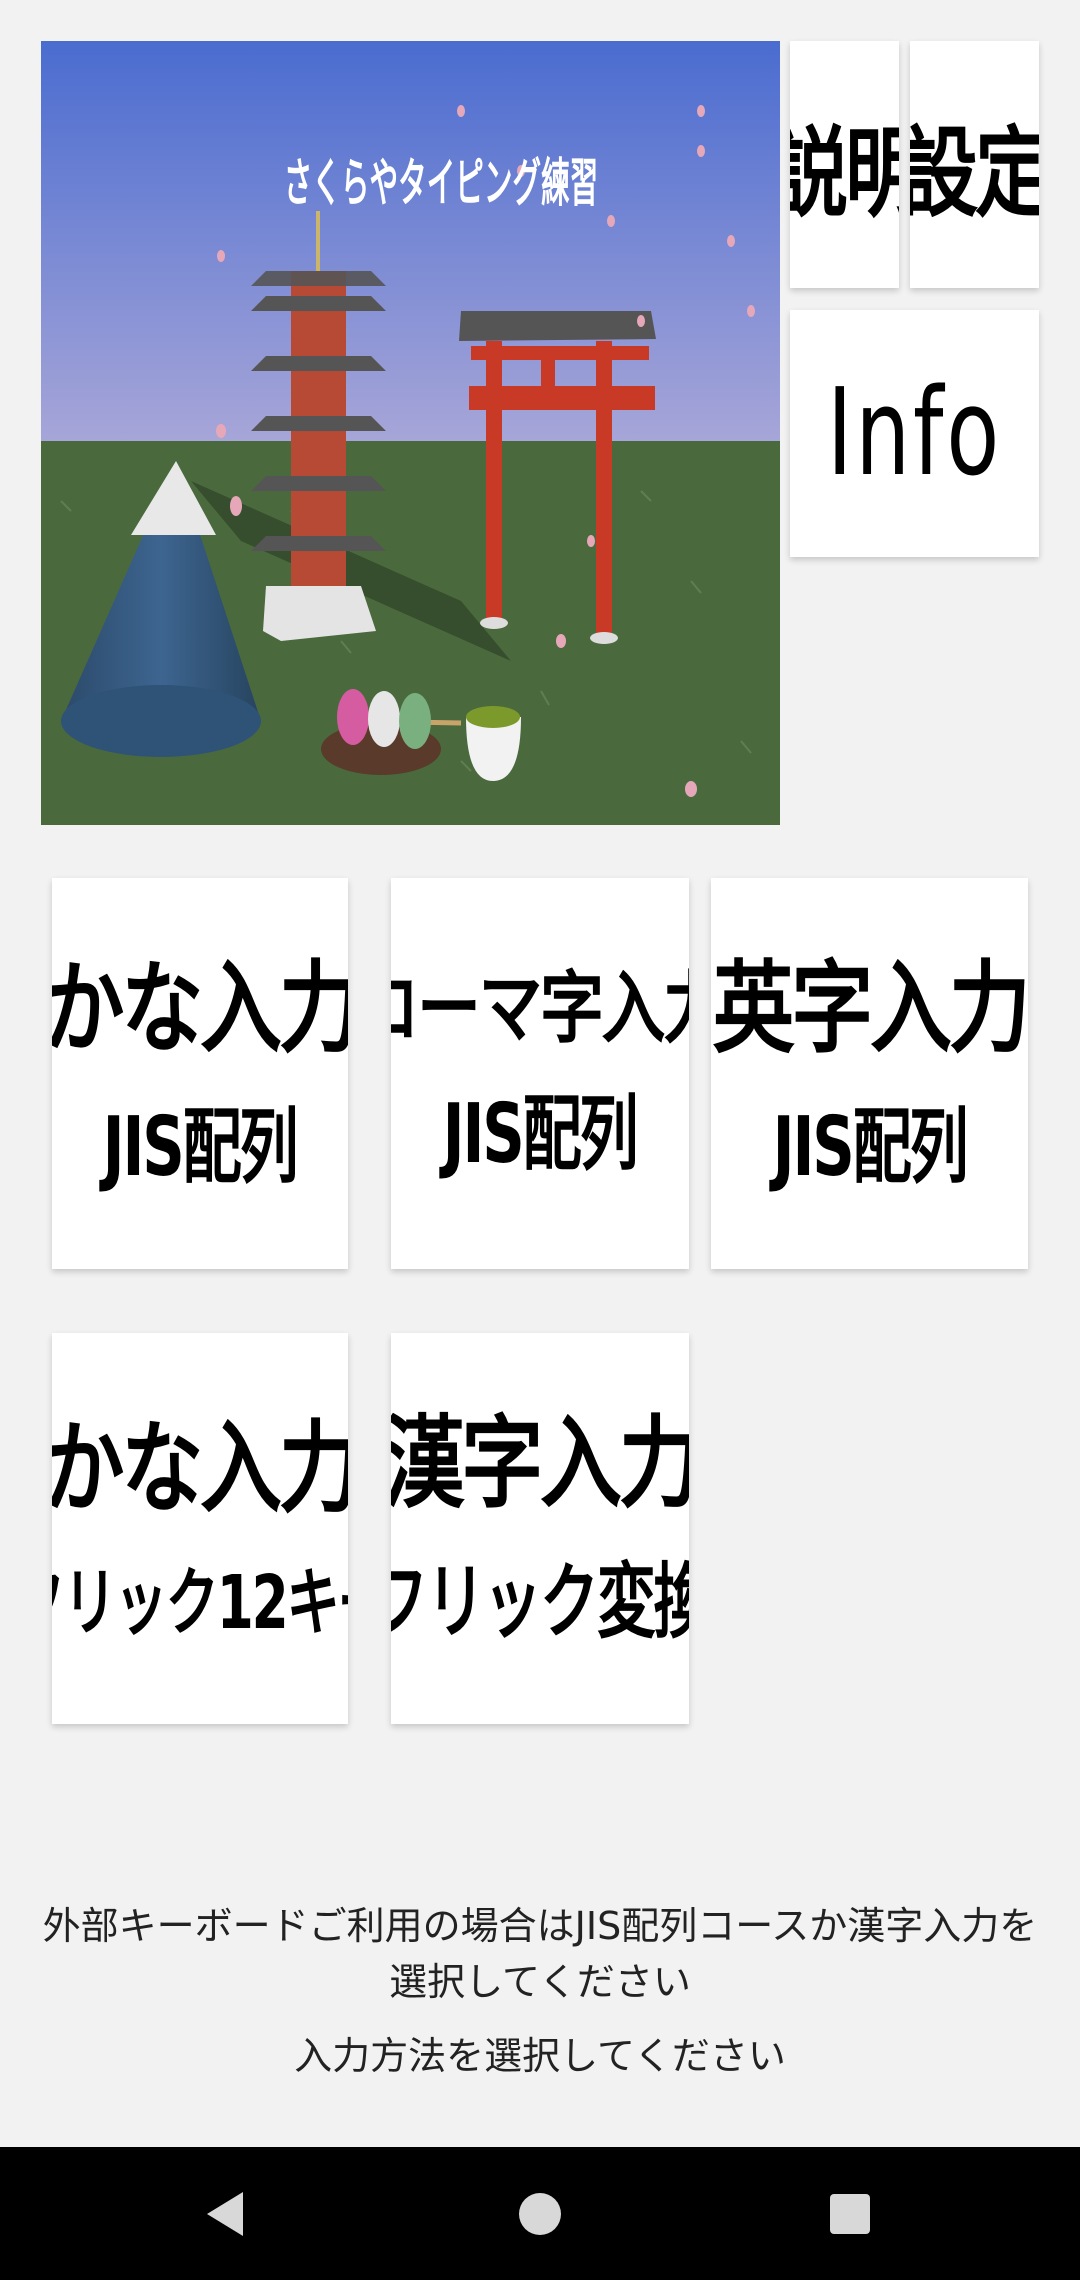  Describe the element at coordinates (869, 1073) in the screenshot. I see `course-english-jis-button: 英字入力 JIS配列` at that location.